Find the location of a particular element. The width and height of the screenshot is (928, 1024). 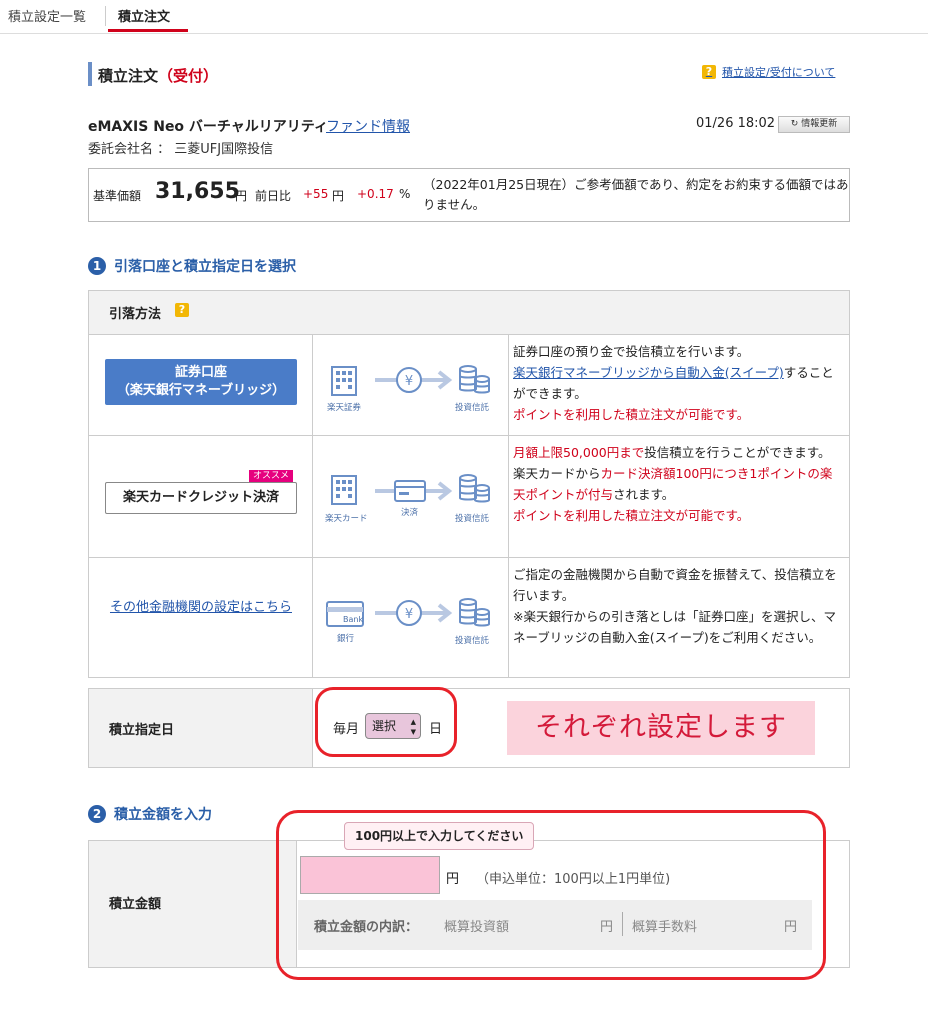

section-1-title: 引落口座と積立指定日を選択 is located at coordinates (205, 267).